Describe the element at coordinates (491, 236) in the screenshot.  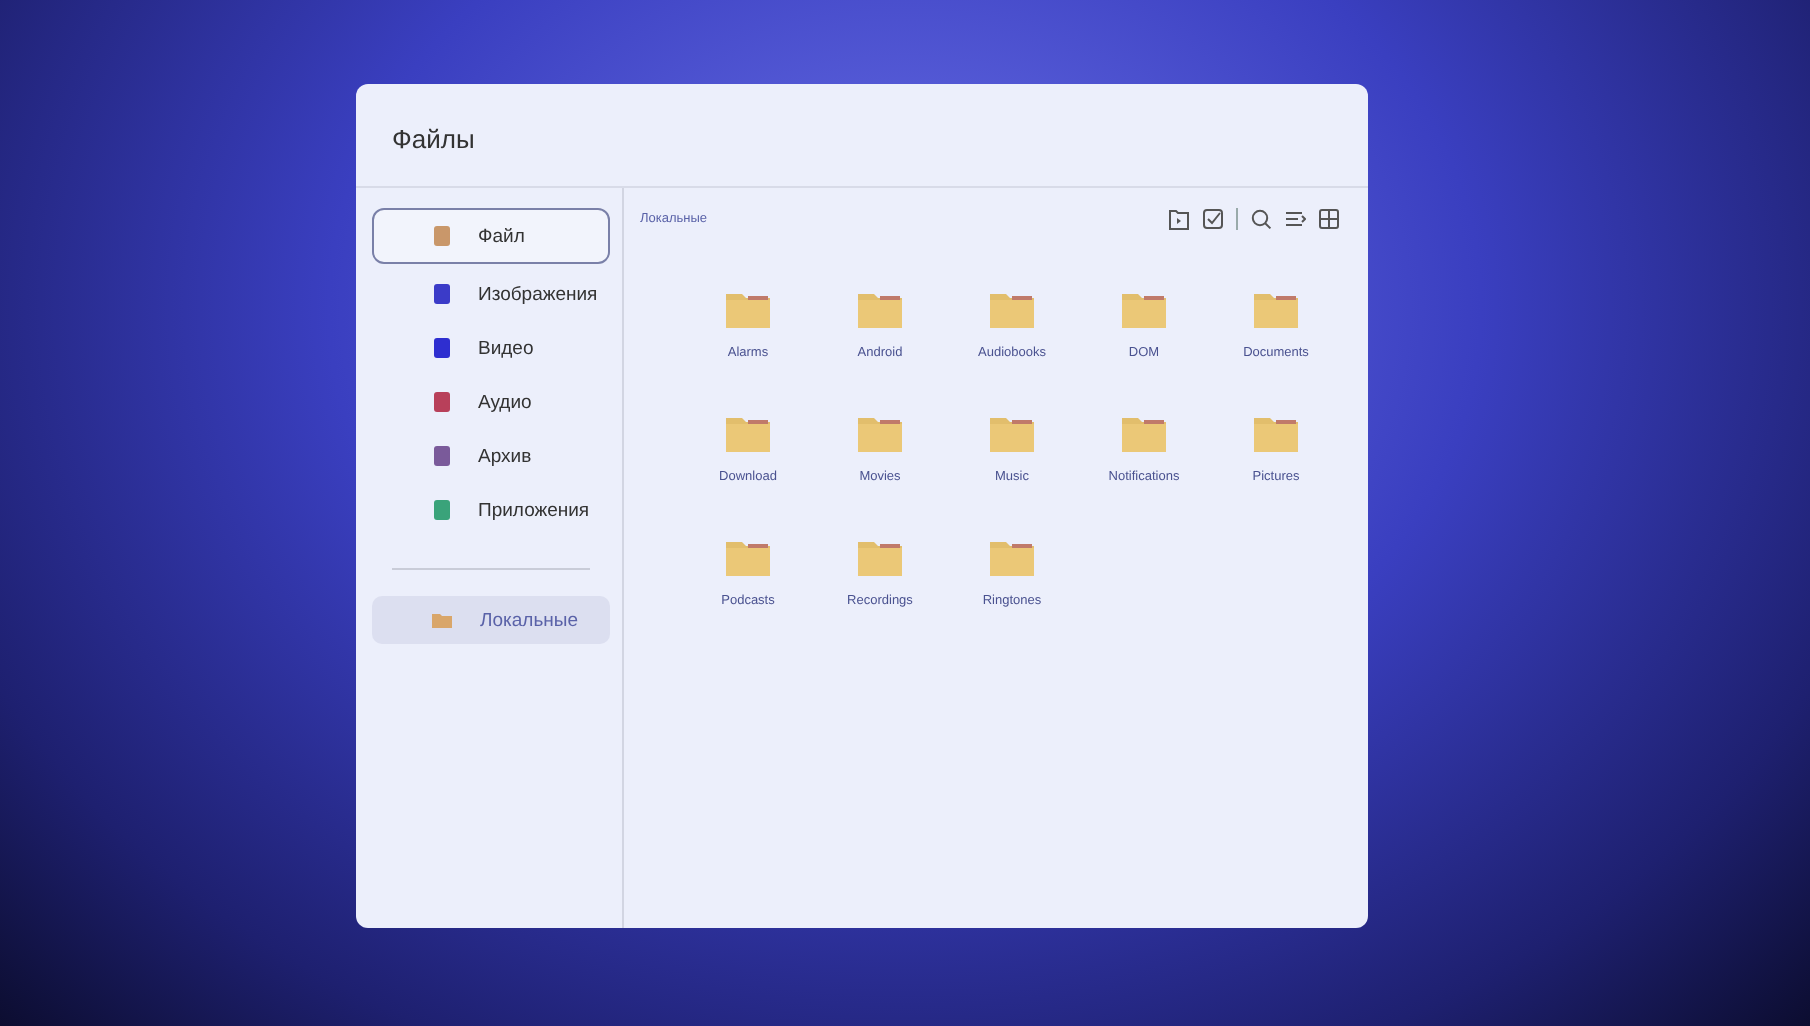
I see `sidebar-item: Файл` at that location.